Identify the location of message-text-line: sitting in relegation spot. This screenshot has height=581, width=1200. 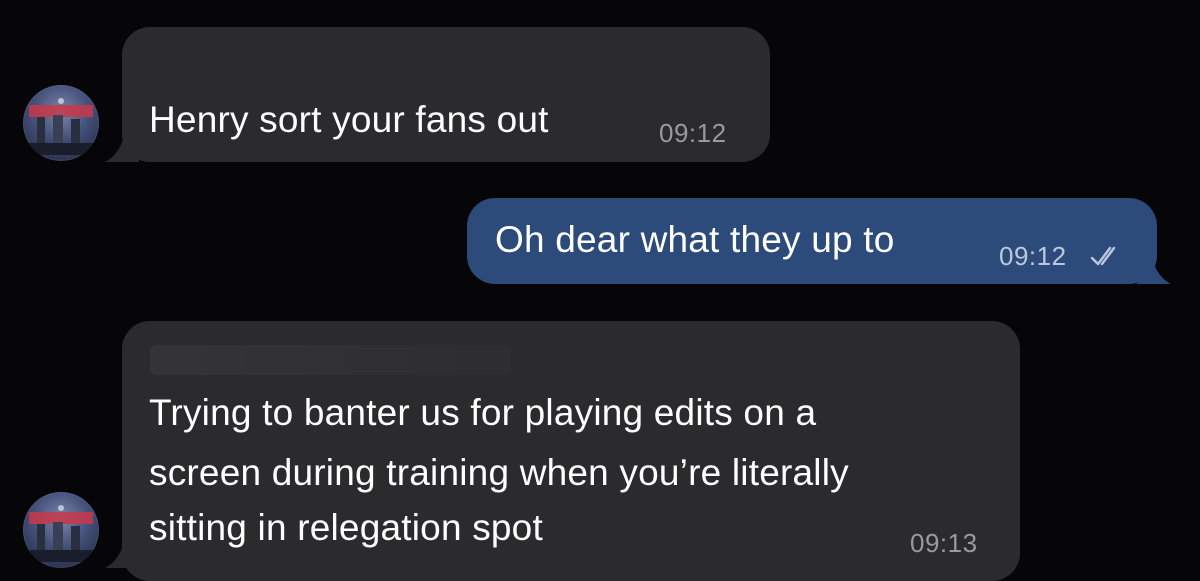
(346, 527).